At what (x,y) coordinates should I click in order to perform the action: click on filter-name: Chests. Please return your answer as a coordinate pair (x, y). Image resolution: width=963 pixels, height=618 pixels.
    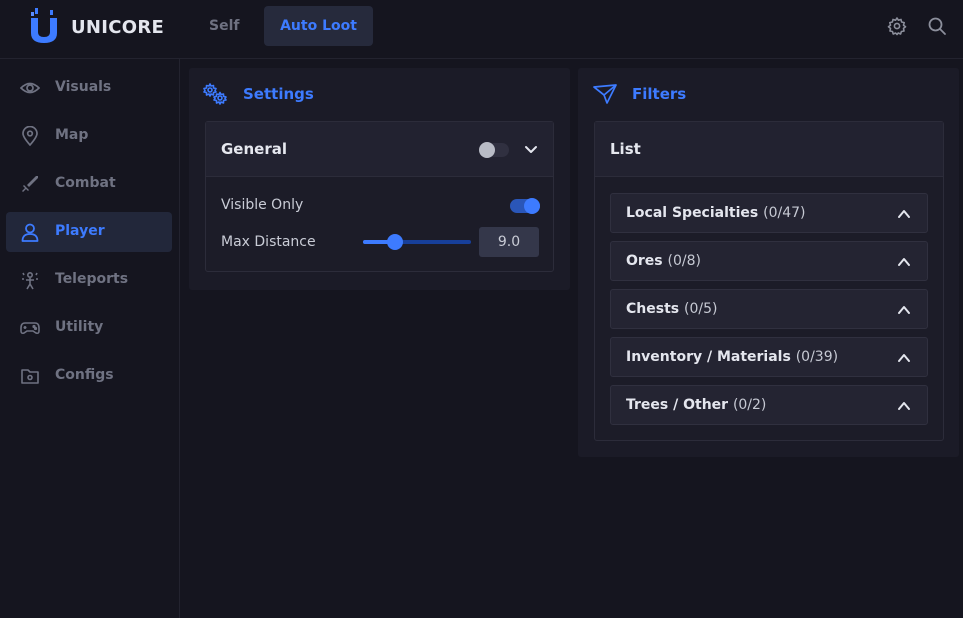
    Looking at the image, I should click on (653, 309).